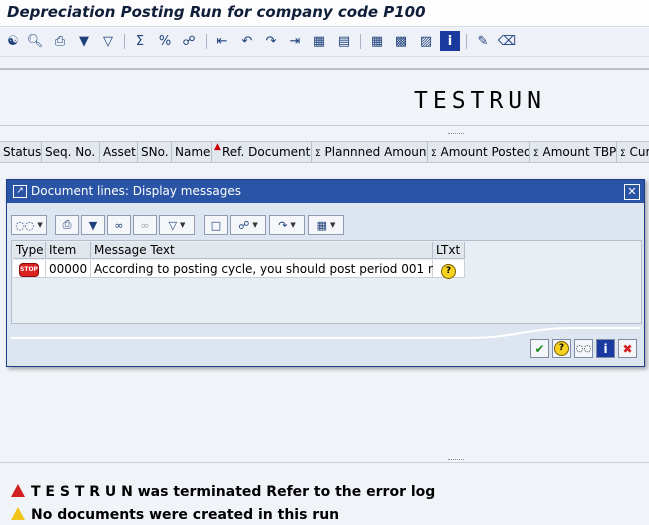 The width and height of the screenshot is (649, 525). Describe the element at coordinates (579, 152) in the screenshot. I see `column-amount-tbp-label: Amount TBP` at that location.